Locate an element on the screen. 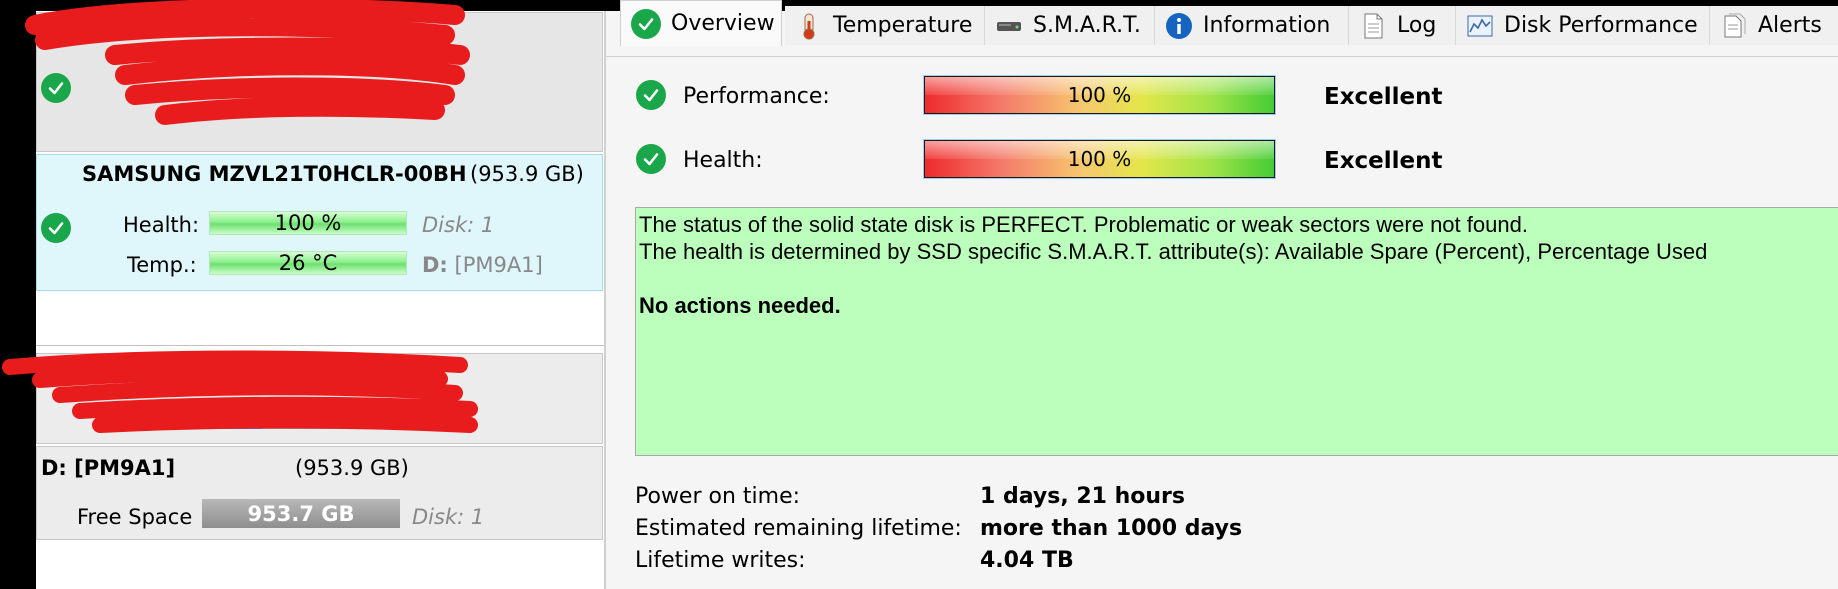 The width and height of the screenshot is (1838, 589). drive-size: (953.9 GB) is located at coordinates (527, 174).